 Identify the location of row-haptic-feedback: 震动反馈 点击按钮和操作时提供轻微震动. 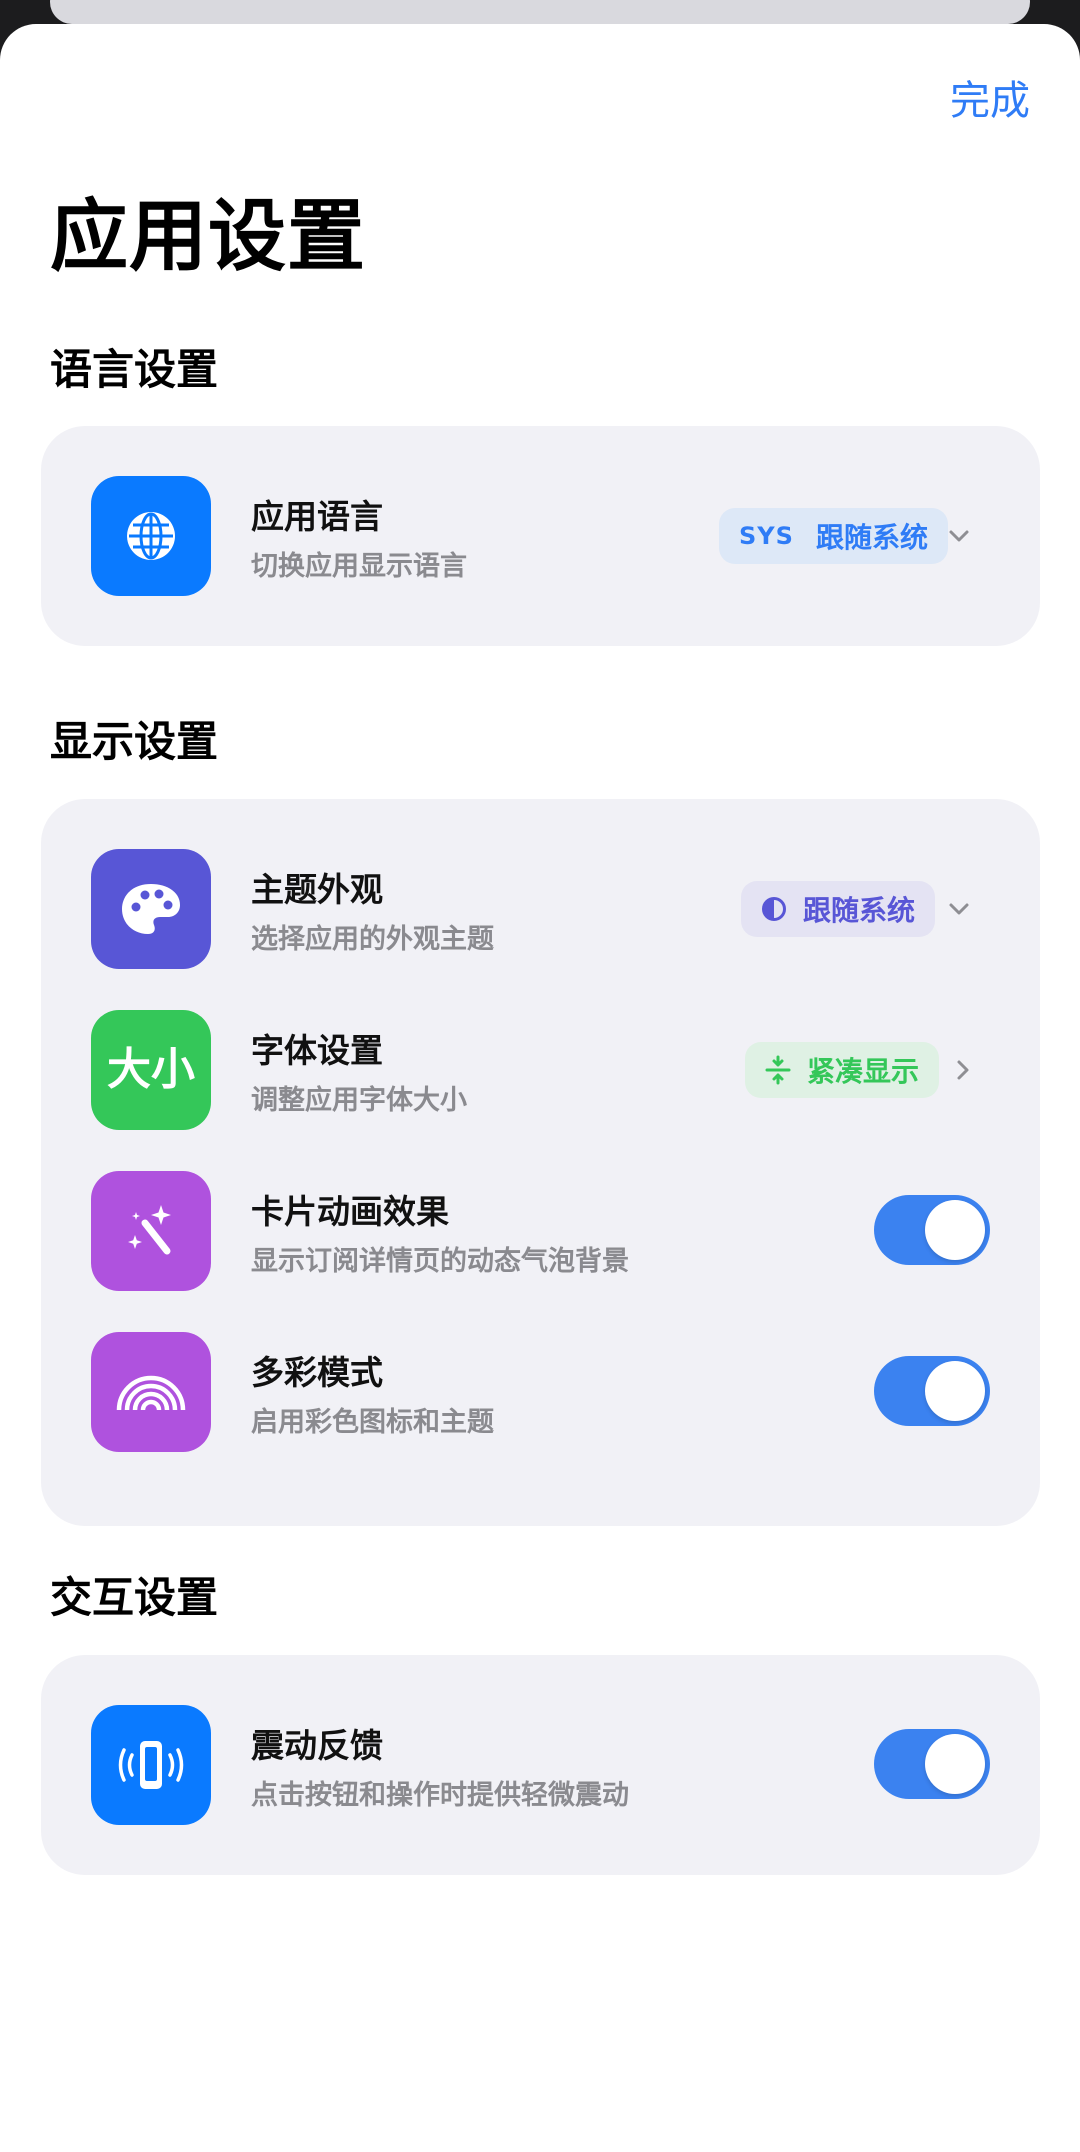
(540, 1765).